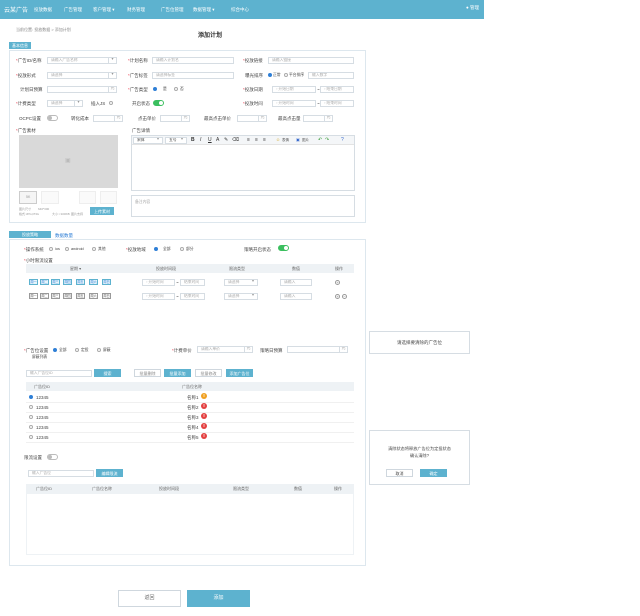  What do you see at coordinates (106, 282) in the screenshot?
I see `day-chip-6: 周日` at bounding box center [106, 282].